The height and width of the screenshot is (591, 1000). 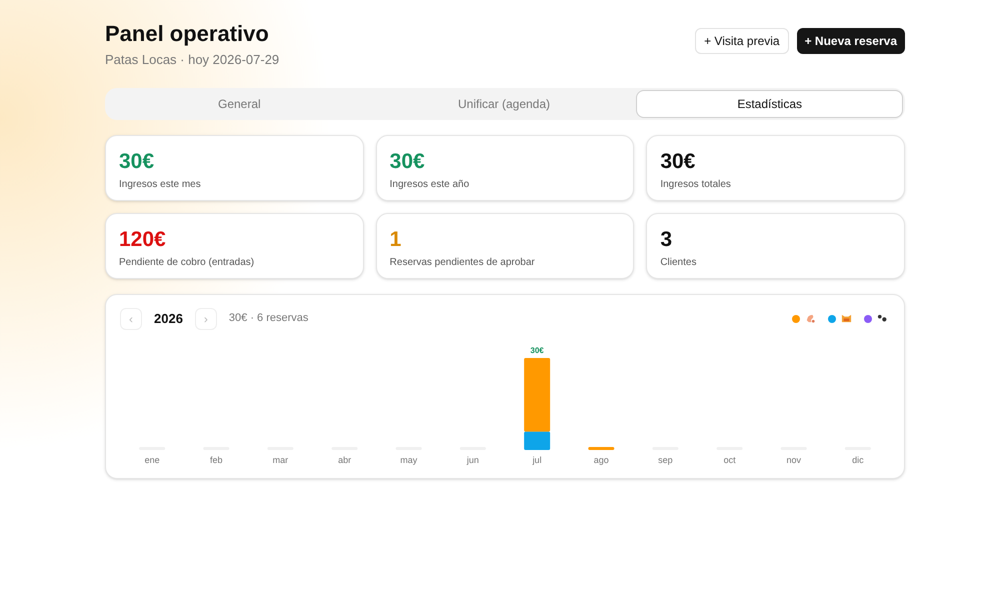 What do you see at coordinates (665, 459) in the screenshot?
I see `month-label: sep` at bounding box center [665, 459].